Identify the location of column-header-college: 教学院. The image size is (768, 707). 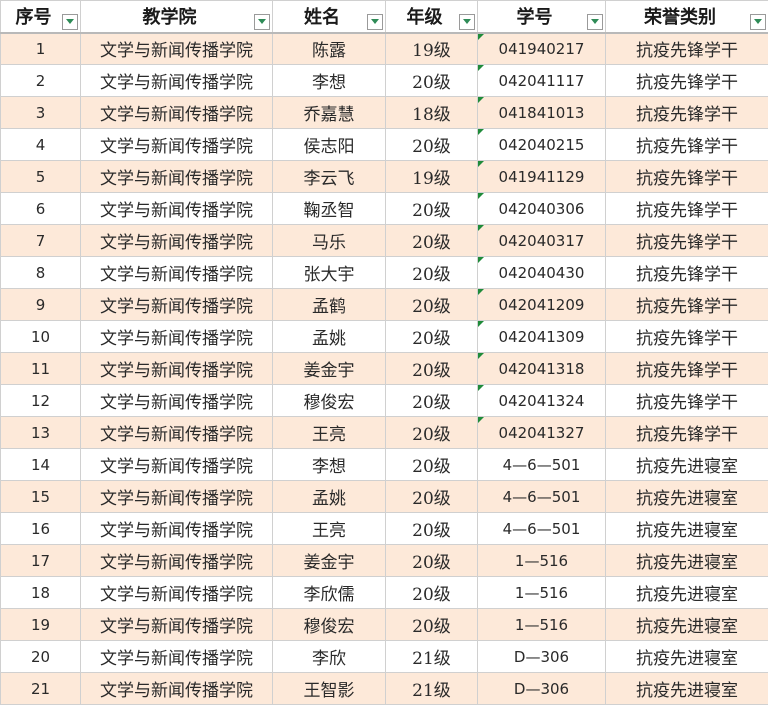
(176, 17).